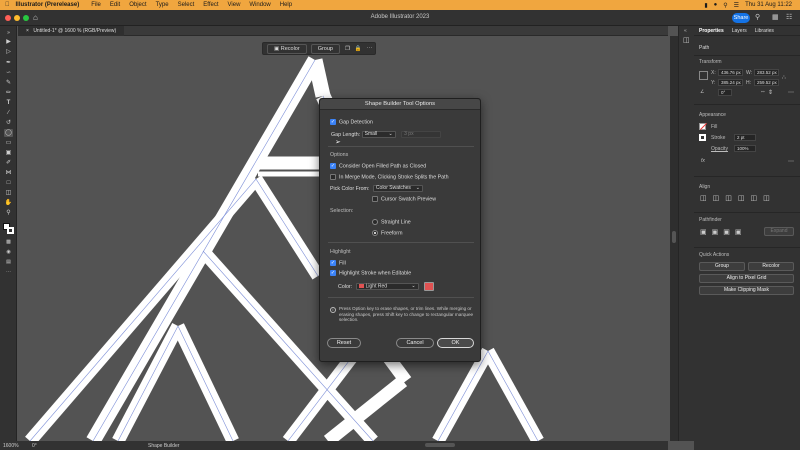 This screenshot has width=800, height=450. Describe the element at coordinates (764, 31) in the screenshot. I see `tab-libraries: Libraries` at that location.